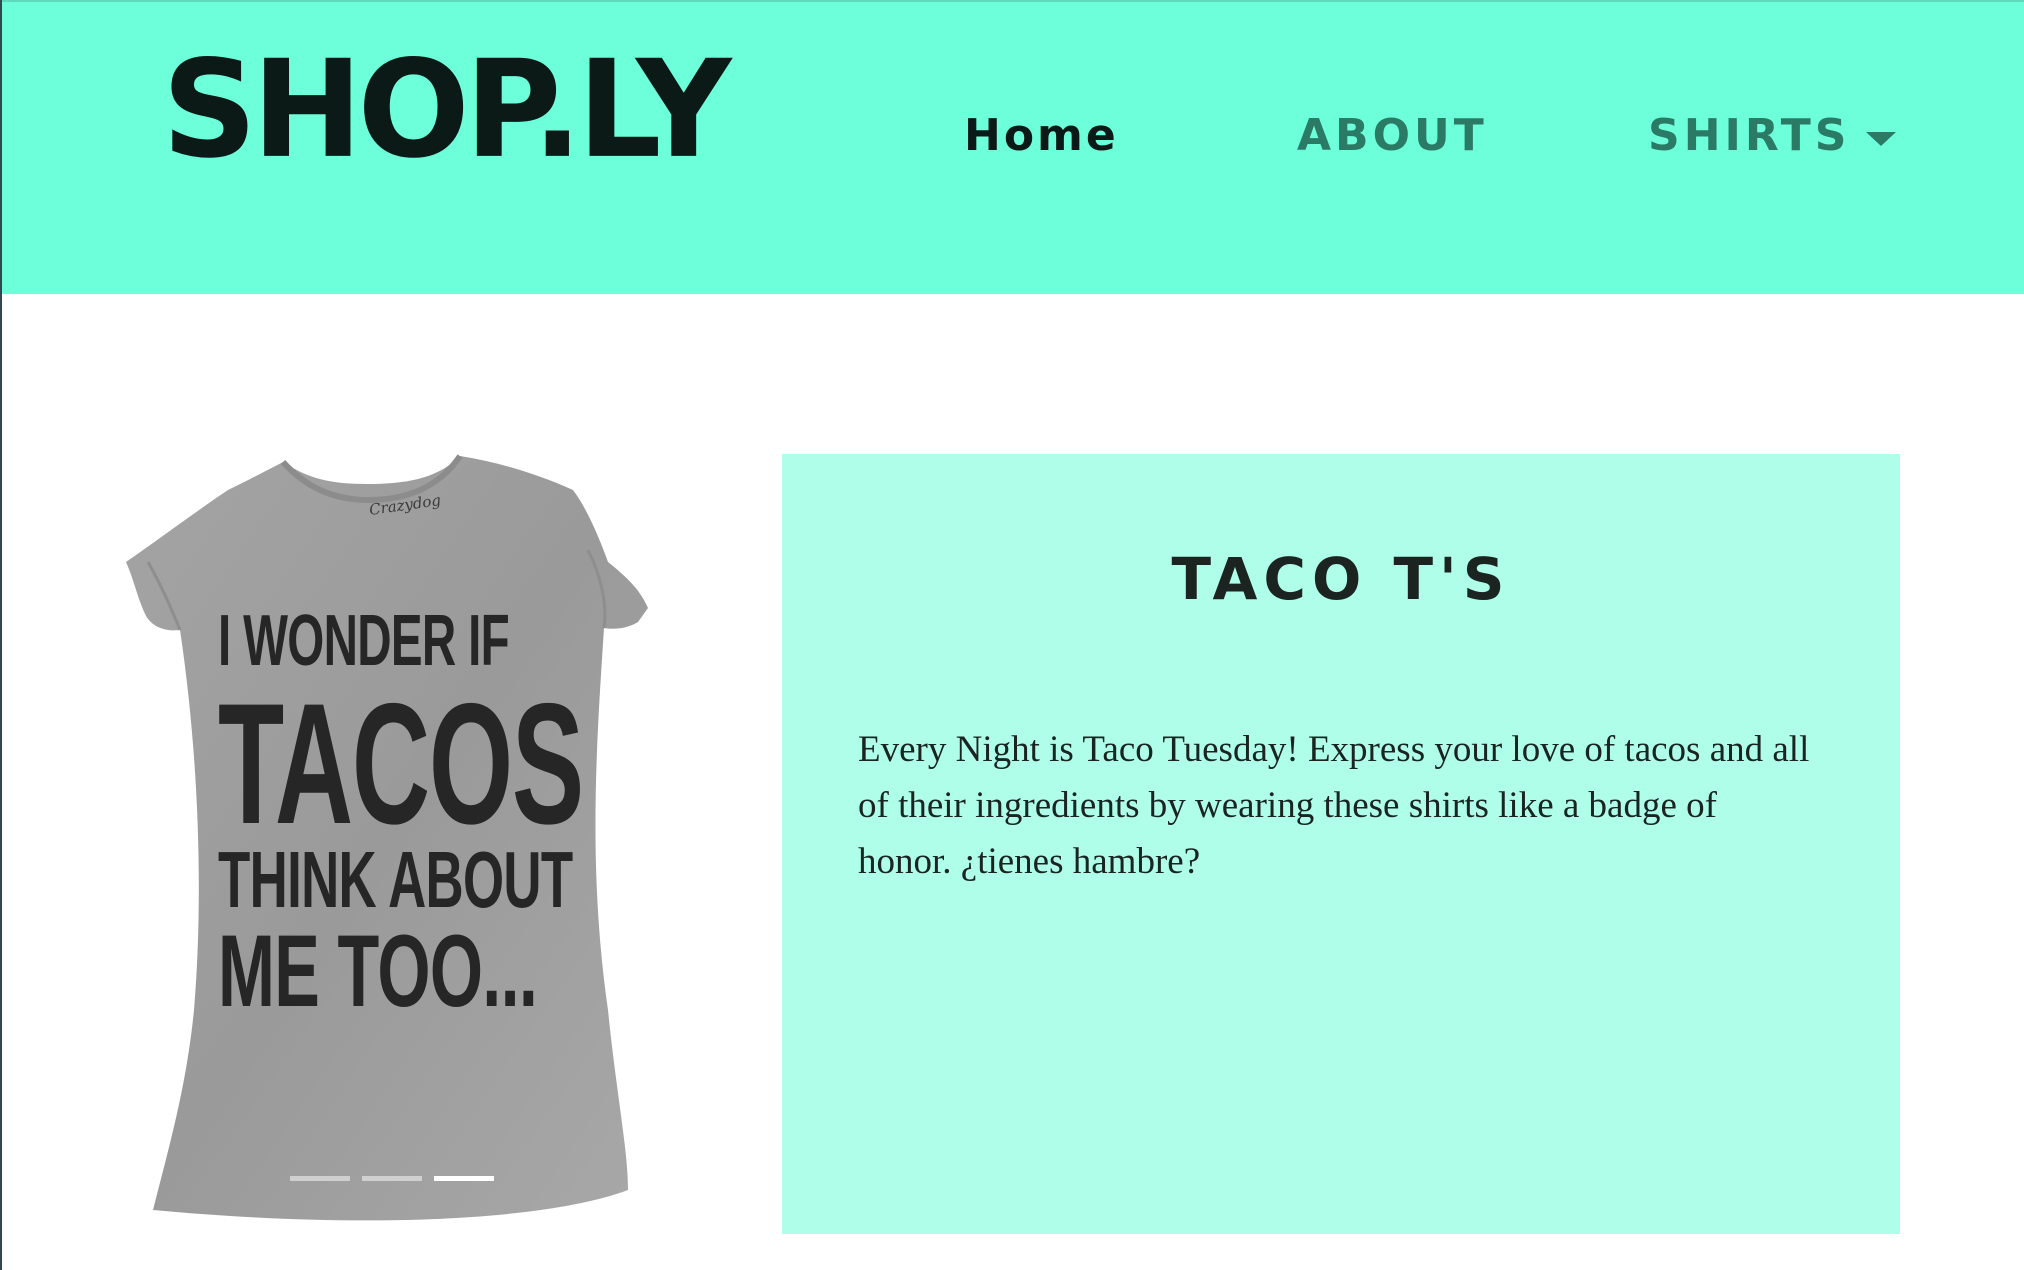 This screenshot has width=2024, height=1270. I want to click on shirt-print-line-3: THINK ABOUT, so click(395, 879).